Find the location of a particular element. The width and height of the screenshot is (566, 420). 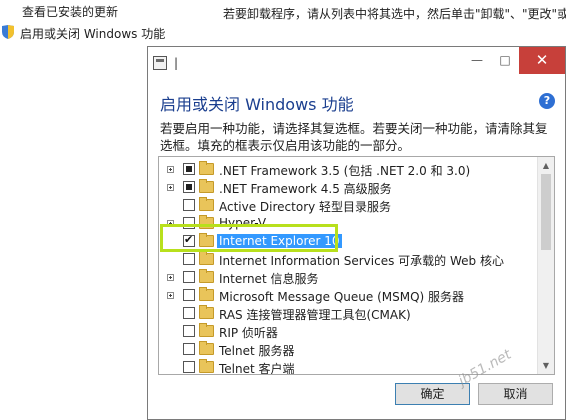

feature-row: .NET Framework 4.5 高级服务 is located at coordinates (348, 188).